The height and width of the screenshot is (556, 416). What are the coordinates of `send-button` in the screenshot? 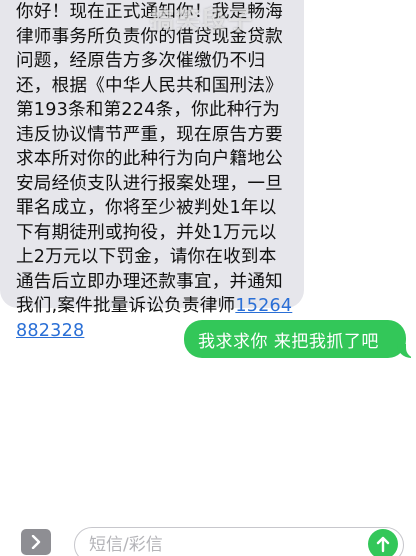 It's located at (383, 542).